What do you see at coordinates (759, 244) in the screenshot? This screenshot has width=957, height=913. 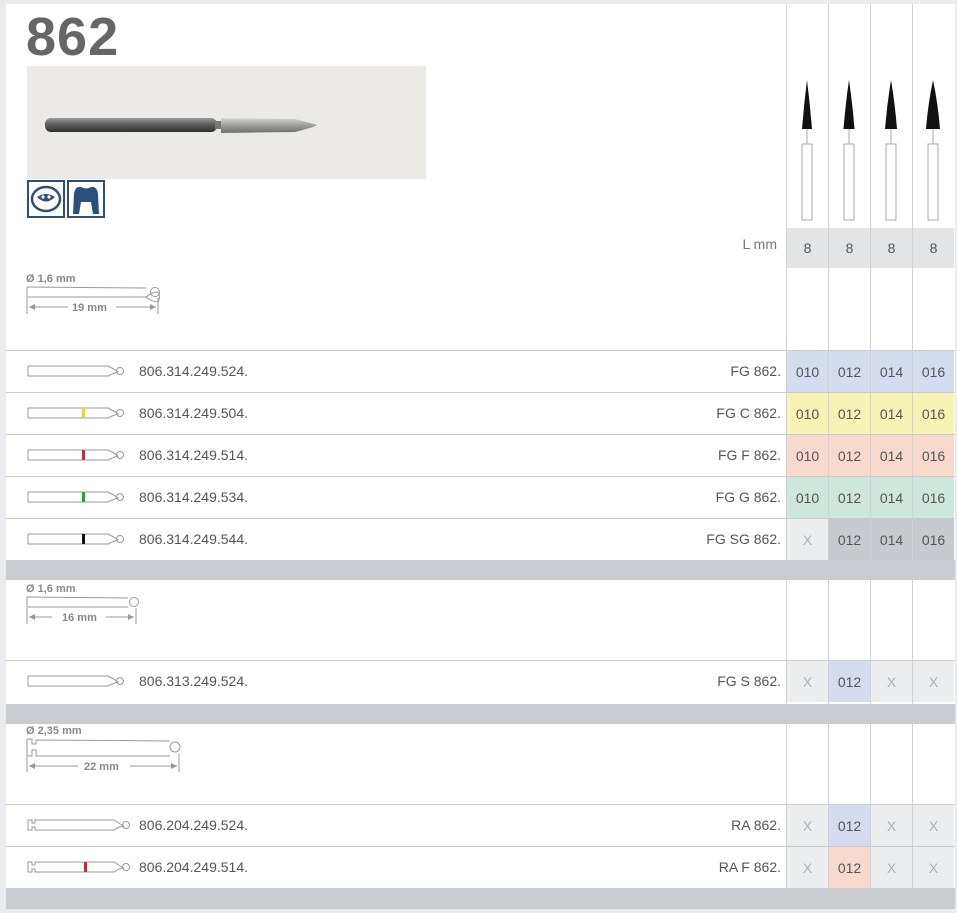 I see `length-label: L mm` at bounding box center [759, 244].